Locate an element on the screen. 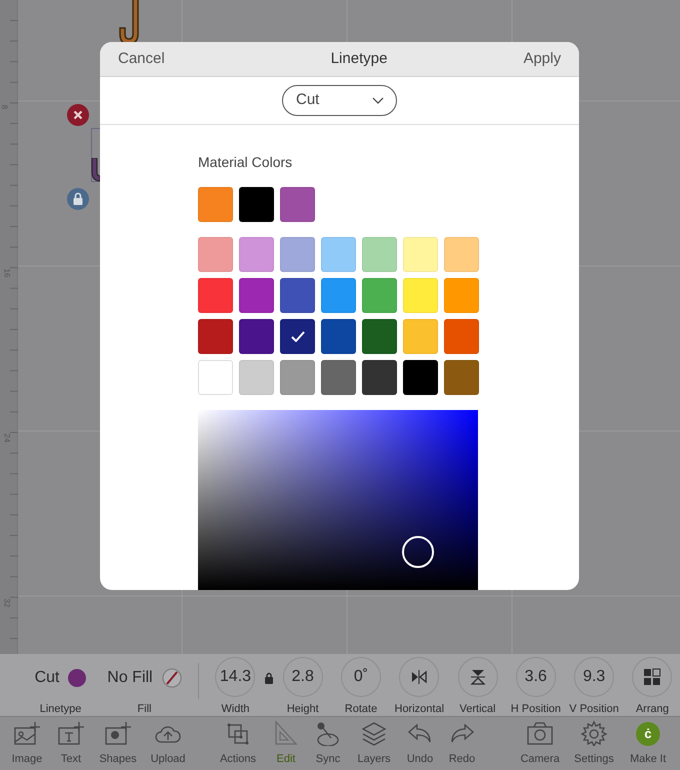  text-add-icon is located at coordinates (71, 733).